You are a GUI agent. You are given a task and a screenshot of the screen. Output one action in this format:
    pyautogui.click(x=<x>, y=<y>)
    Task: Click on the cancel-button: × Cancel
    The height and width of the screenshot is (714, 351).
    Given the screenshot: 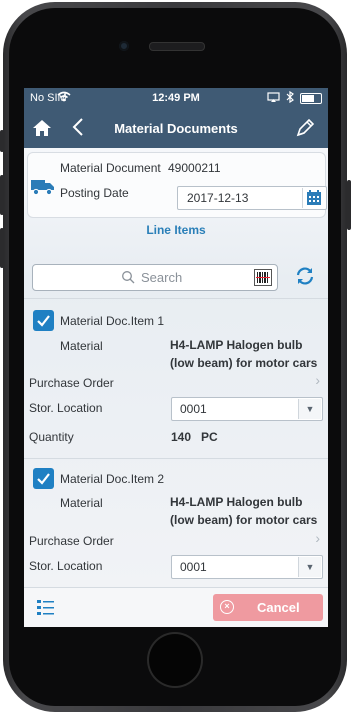 What is the action you would take?
    pyautogui.click(x=268, y=607)
    